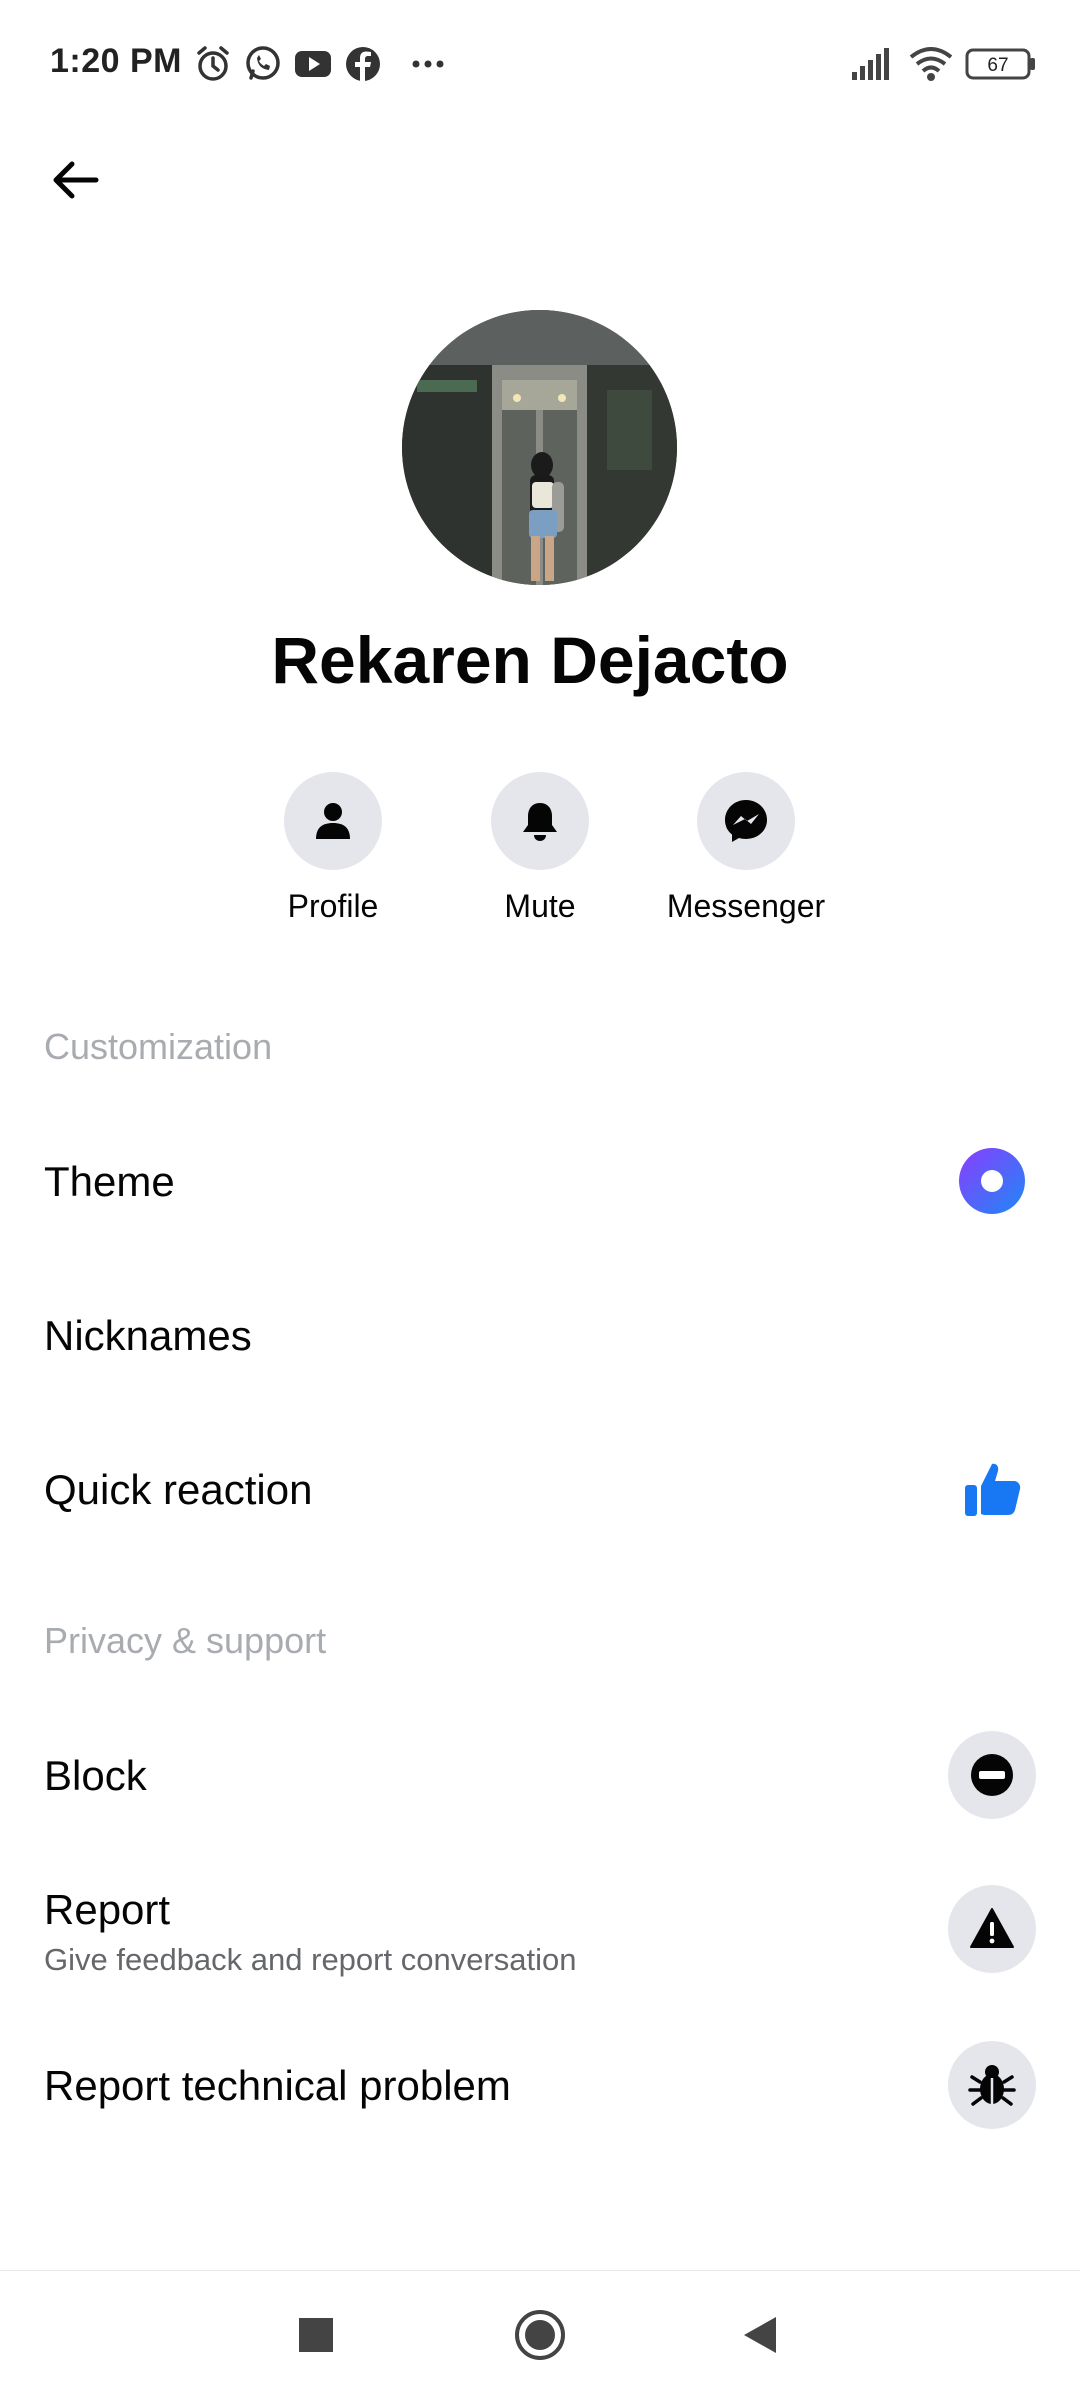 The image size is (1080, 2401). What do you see at coordinates (870, 64) in the screenshot?
I see `signal-icon` at bounding box center [870, 64].